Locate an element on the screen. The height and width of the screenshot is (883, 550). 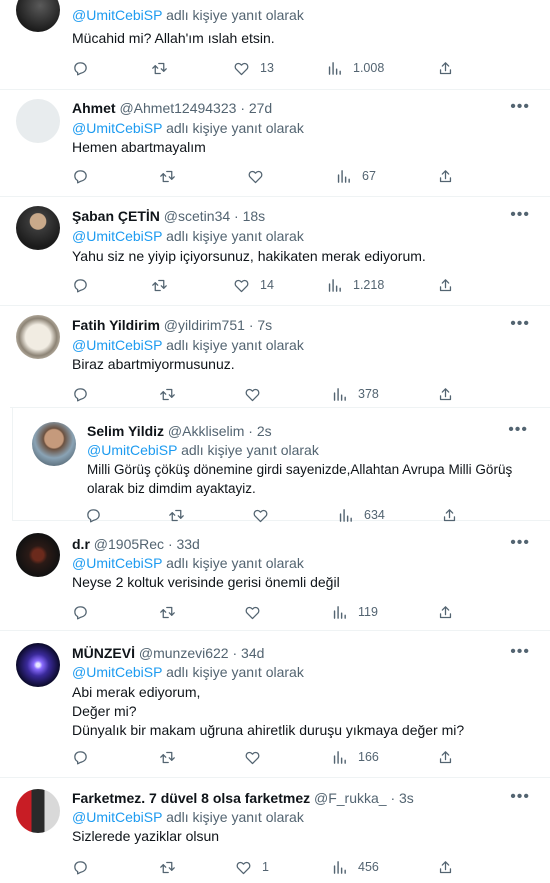
timestamp: · 34d is located at coordinates (248, 653).